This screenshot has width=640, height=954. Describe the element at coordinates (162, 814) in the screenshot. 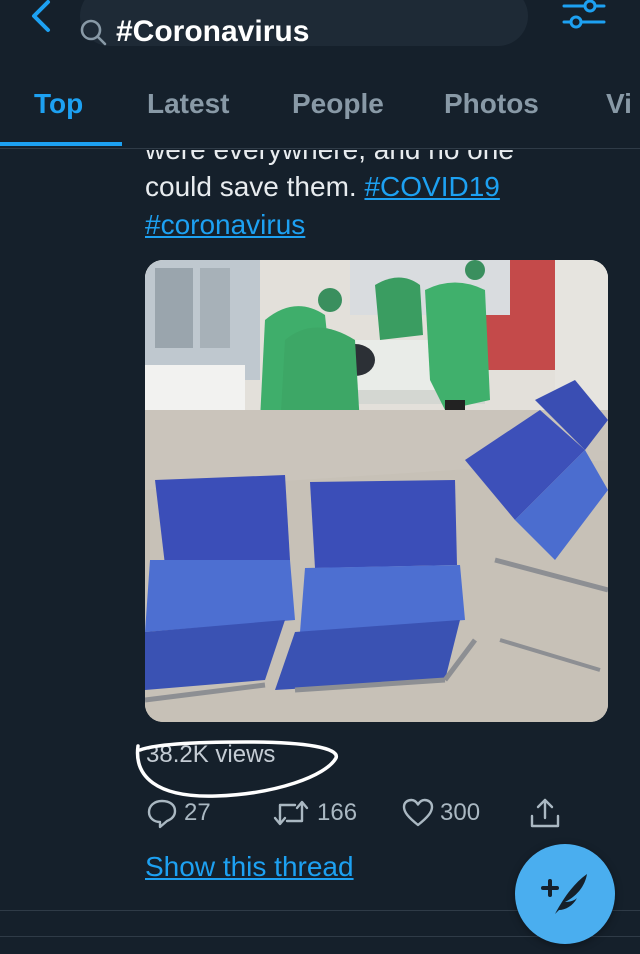

I see `reply-icon` at that location.